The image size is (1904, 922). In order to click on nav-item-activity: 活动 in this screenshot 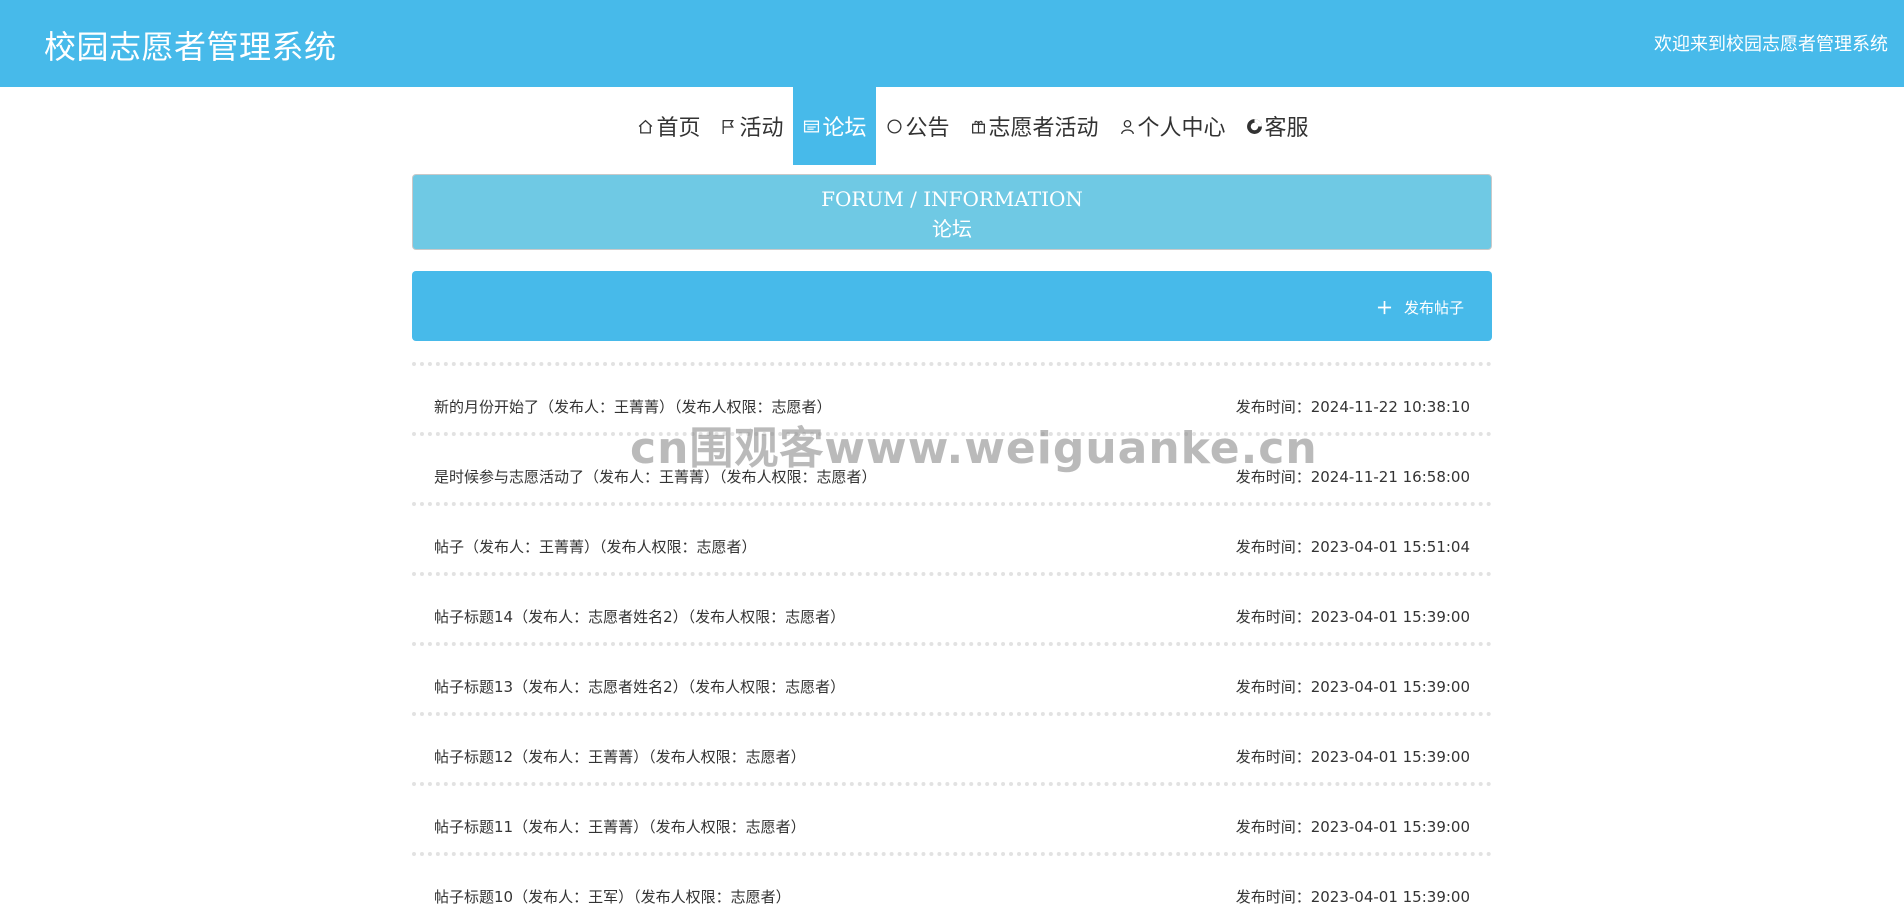, I will do `click(751, 126)`.